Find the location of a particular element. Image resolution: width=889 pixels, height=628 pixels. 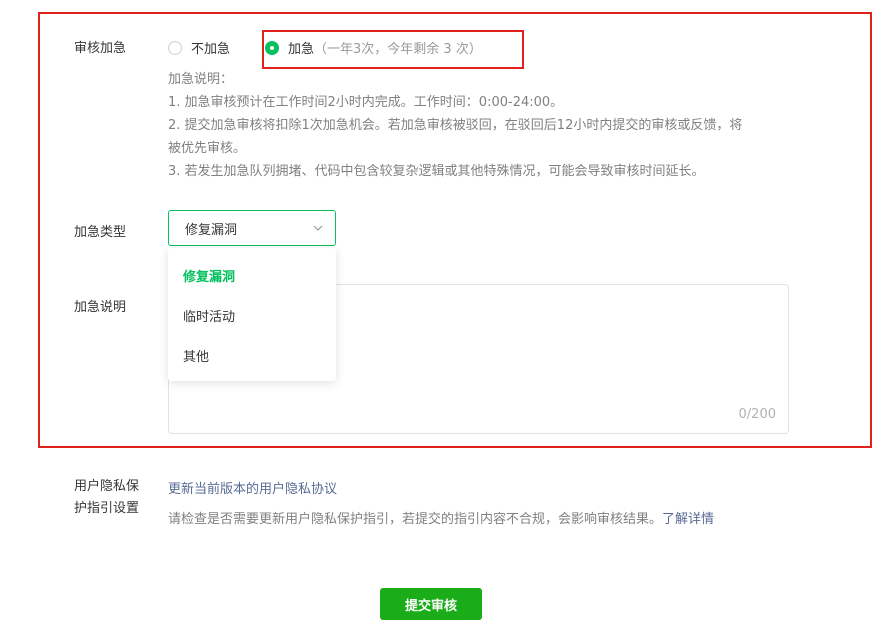

dropdown-option-event: 临时活动 is located at coordinates (209, 315).